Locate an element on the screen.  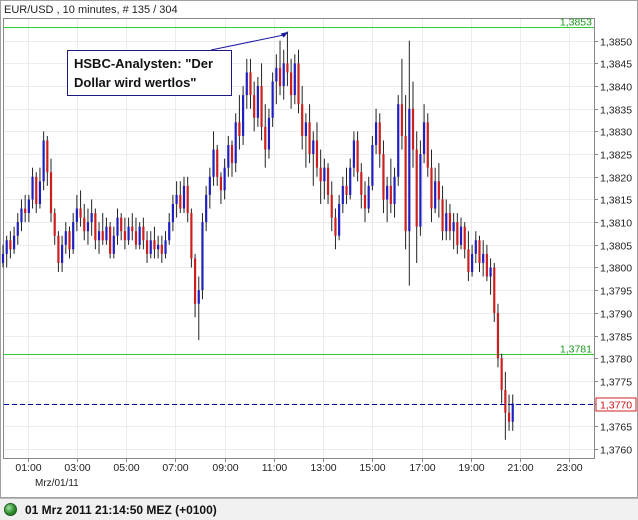
date-label: Mrz/01/11 is located at coordinates (57, 483).